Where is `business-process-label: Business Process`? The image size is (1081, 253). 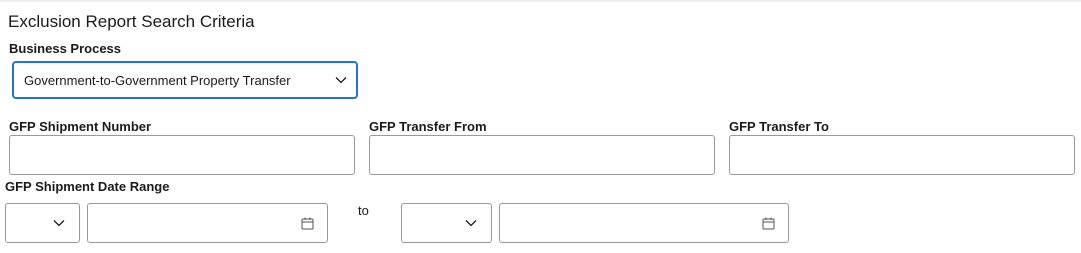
business-process-label: Business Process is located at coordinates (65, 48).